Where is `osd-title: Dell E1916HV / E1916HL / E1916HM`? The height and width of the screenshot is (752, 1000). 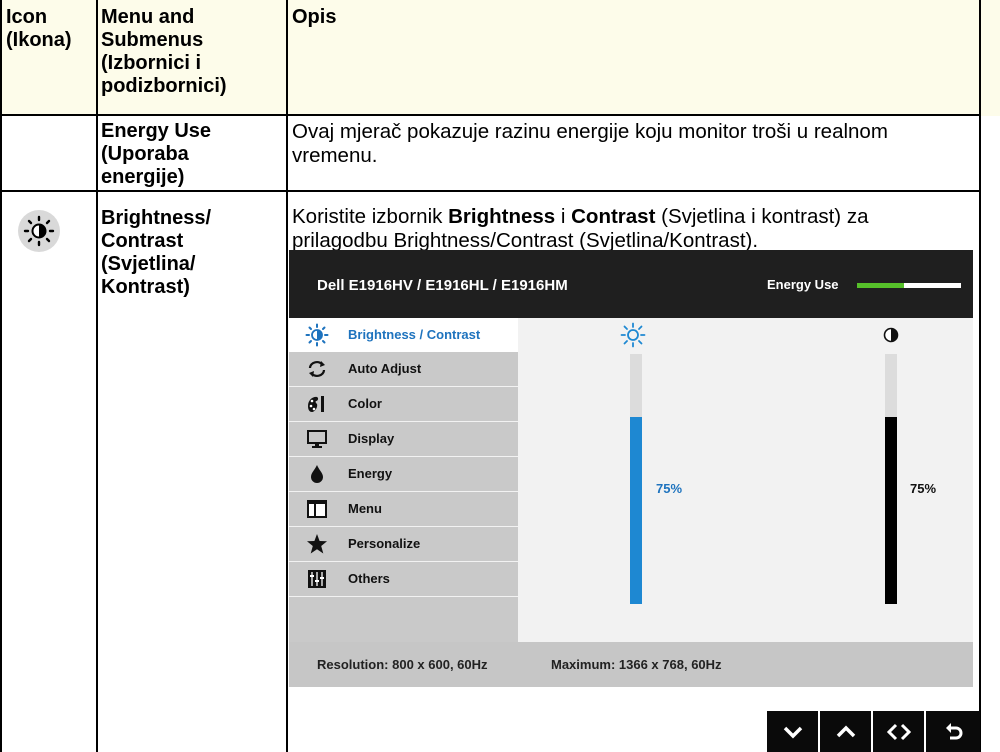
osd-title: Dell E1916HV / E1916HL / E1916HM is located at coordinates (442, 285).